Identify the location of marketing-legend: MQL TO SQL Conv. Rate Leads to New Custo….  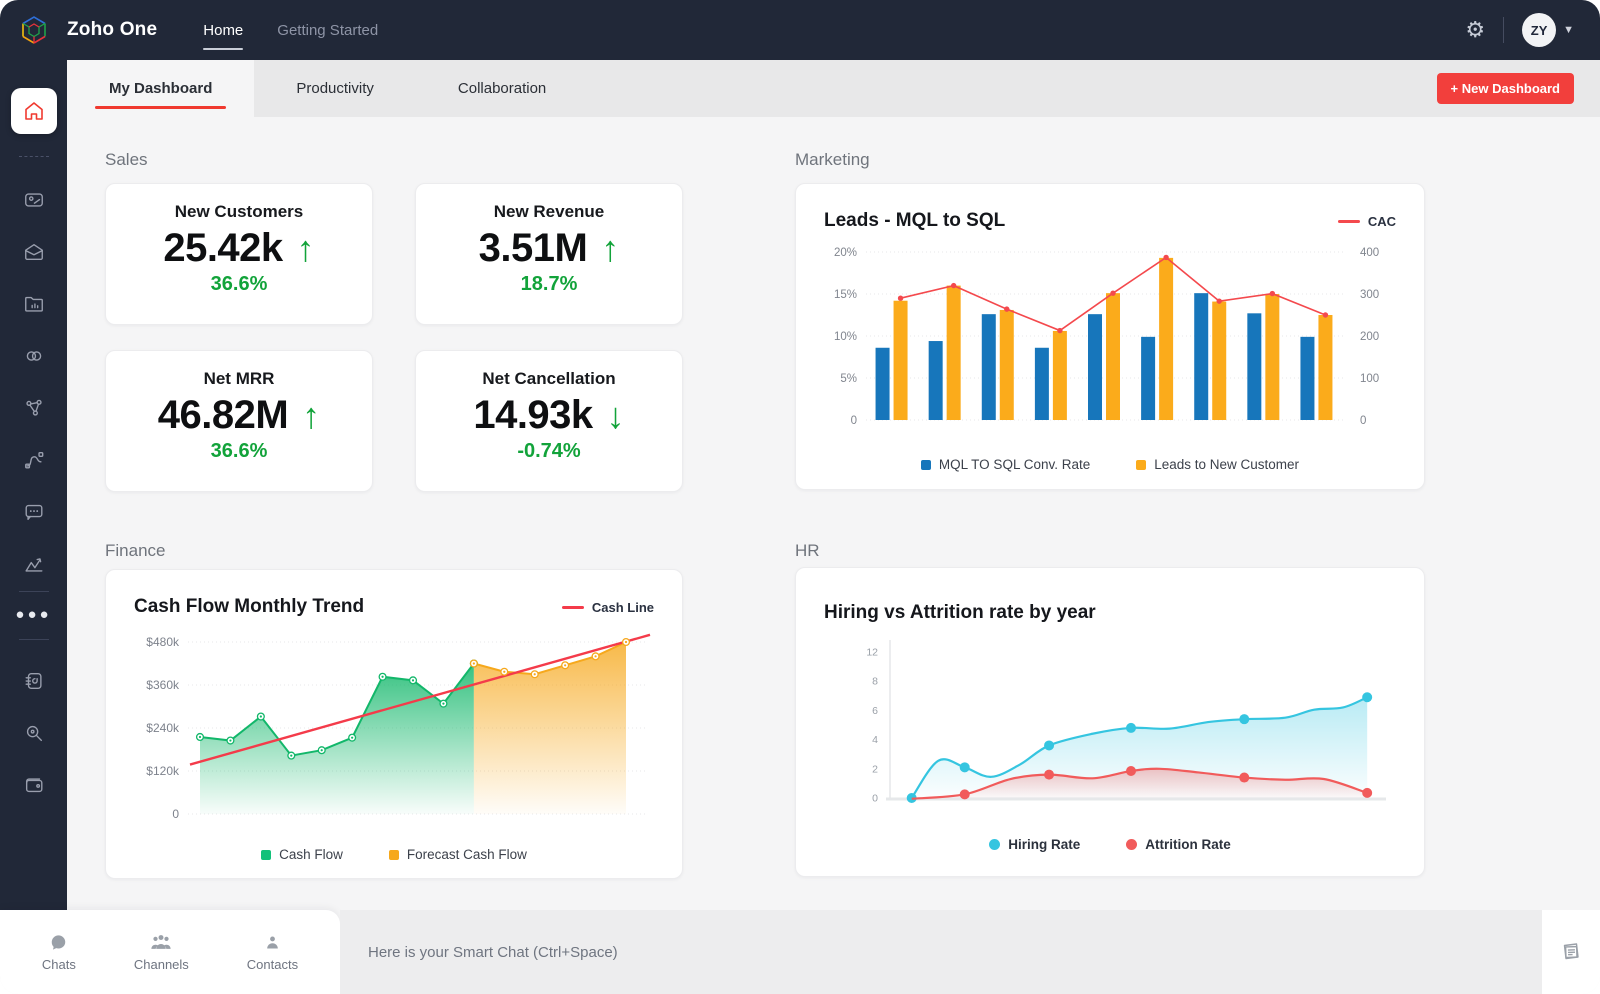
(1110, 464).